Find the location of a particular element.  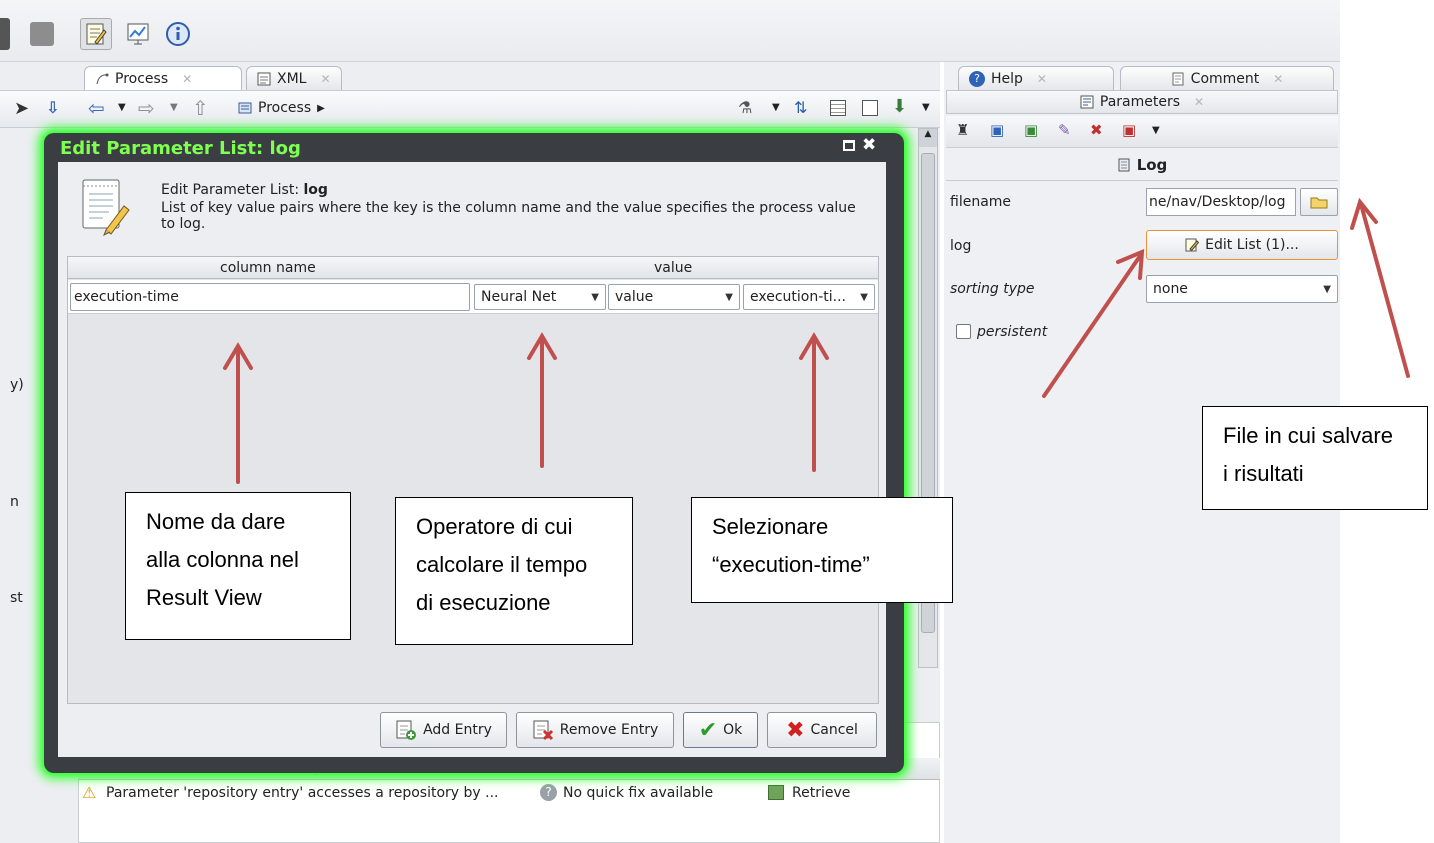

annotation-line: i risultati is located at coordinates (1263, 473).